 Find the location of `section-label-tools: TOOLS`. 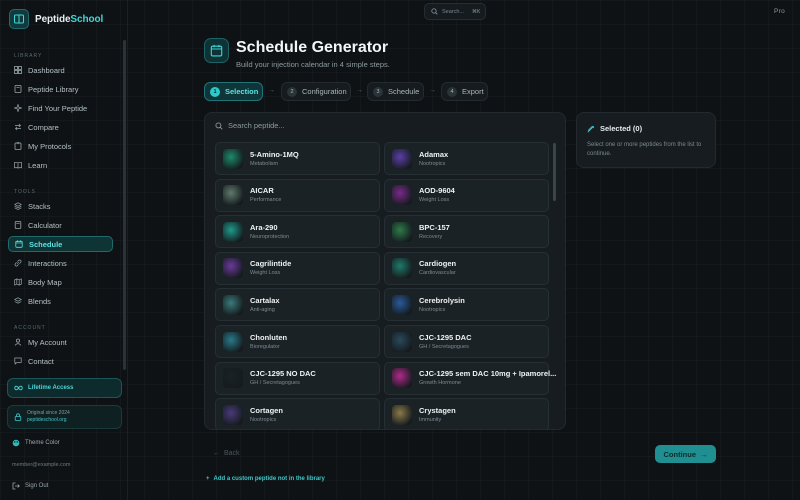

section-label-tools: TOOLS is located at coordinates (25, 192).